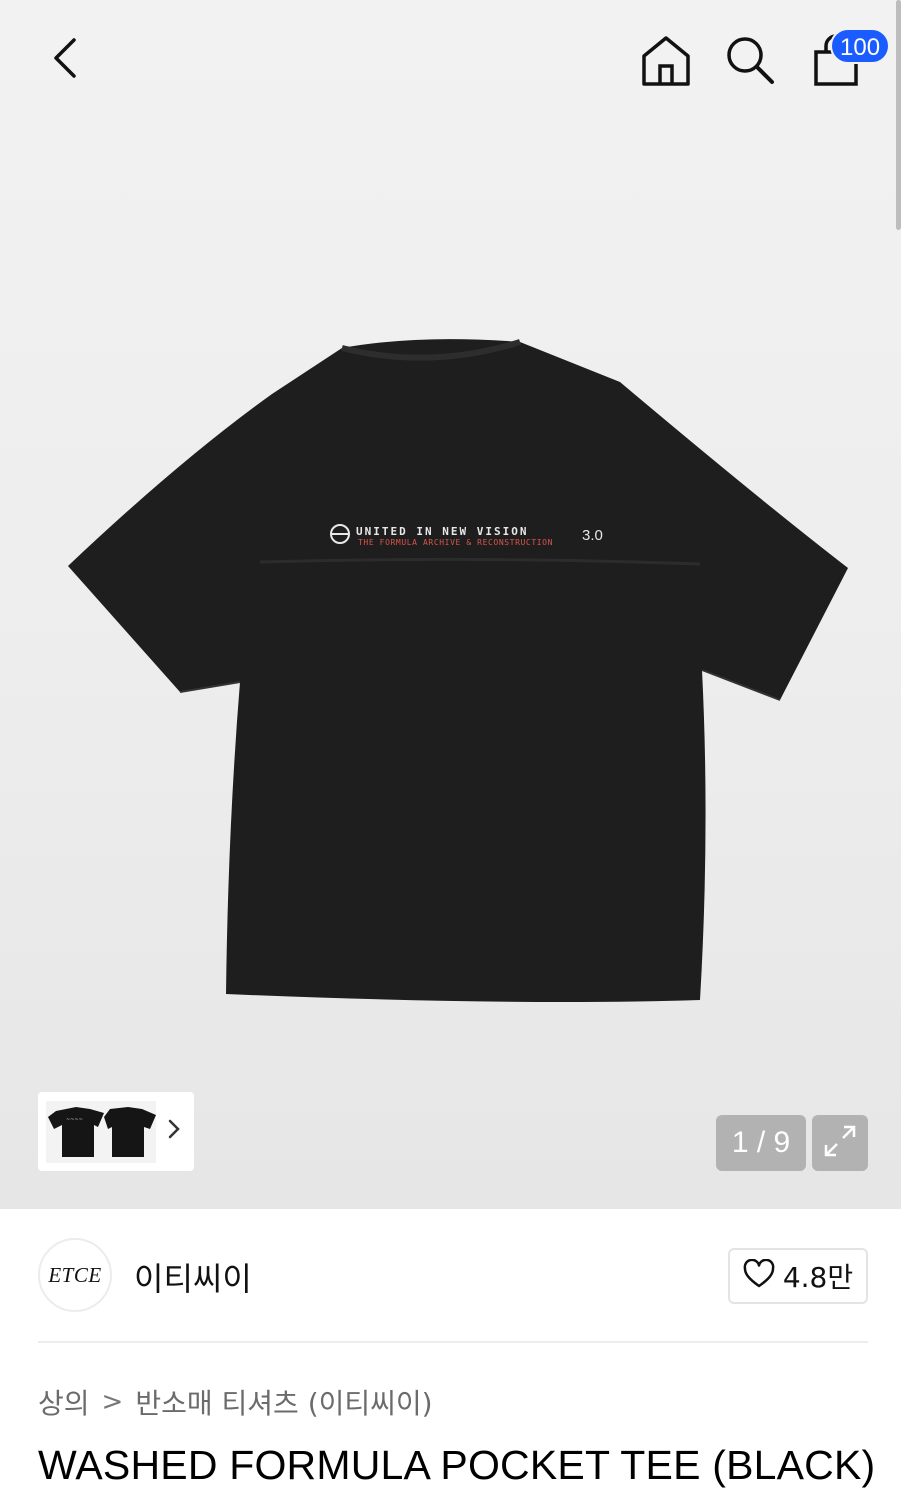 This screenshot has width=901, height=1500. What do you see at coordinates (455, 542) in the screenshot?
I see `shirt-print-line2: THE FORMULA ARCHIVE & RECONSTRUCTION` at bounding box center [455, 542].